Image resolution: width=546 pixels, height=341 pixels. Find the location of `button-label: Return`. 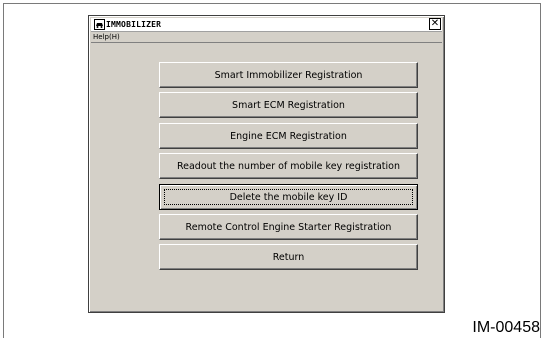

button-label: Return is located at coordinates (288, 257).